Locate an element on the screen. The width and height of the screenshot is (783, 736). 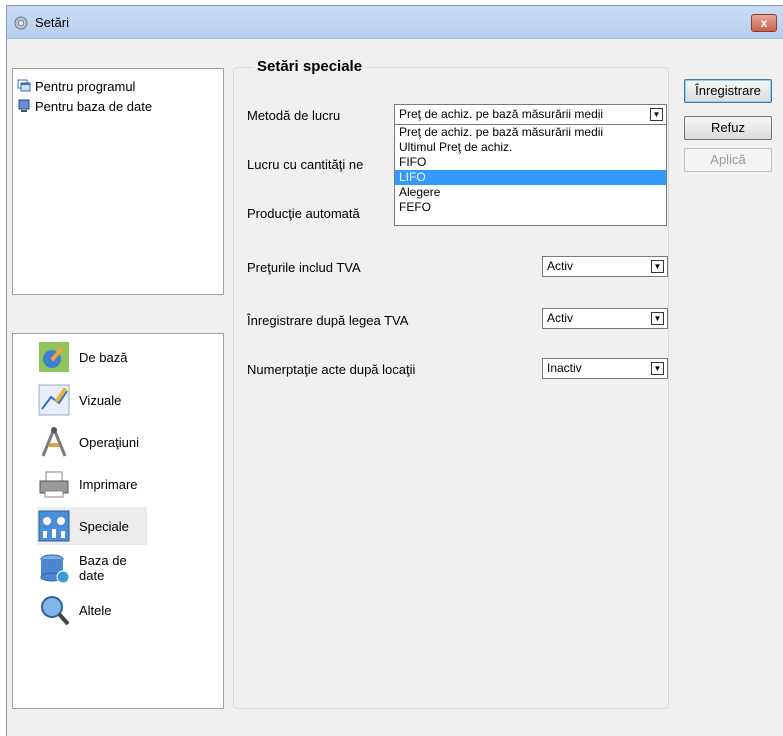
category-visual: Vizuale is located at coordinates (92, 400).